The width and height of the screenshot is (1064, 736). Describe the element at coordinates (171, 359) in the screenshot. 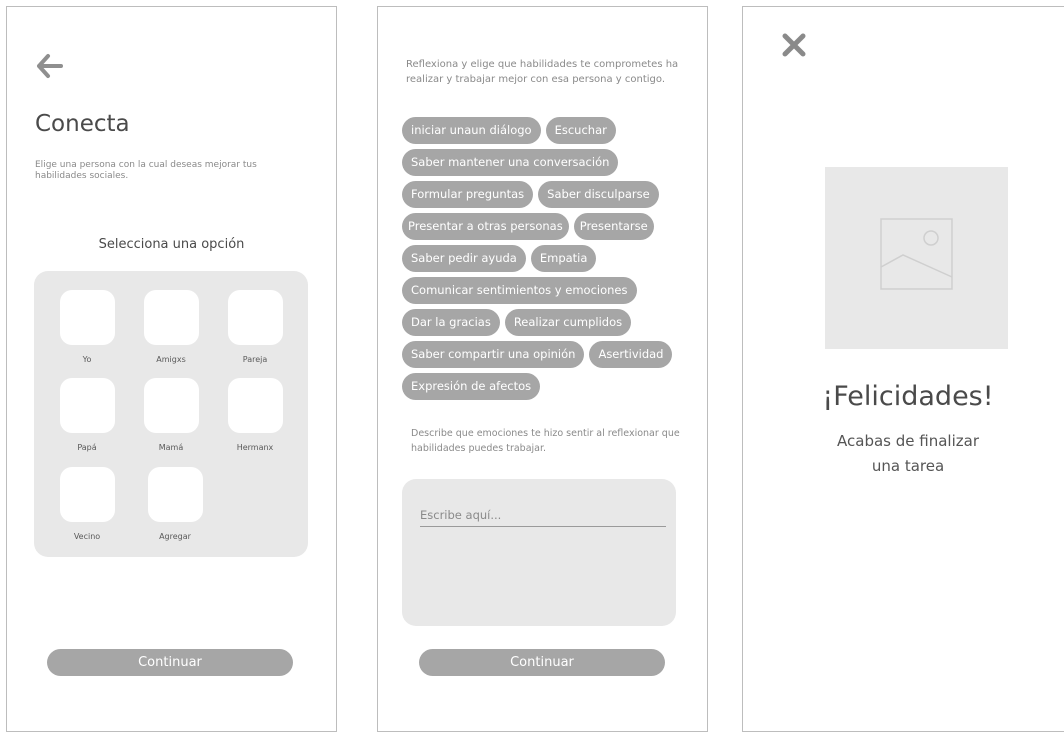

I see `option-label: Amigxs` at that location.